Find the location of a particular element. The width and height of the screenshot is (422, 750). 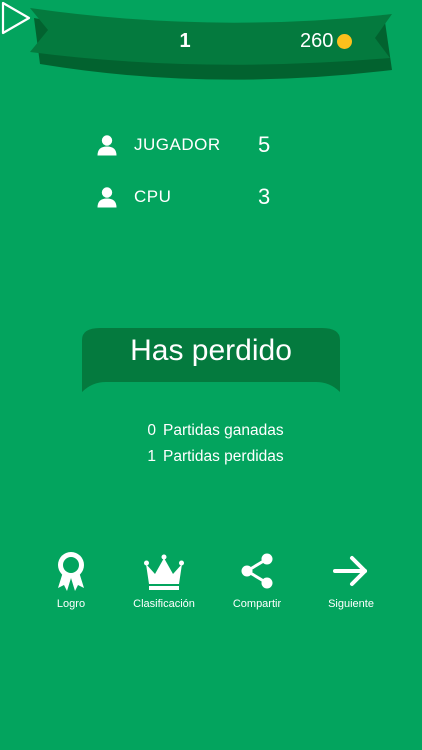

coin-count: 260 is located at coordinates (317, 40).